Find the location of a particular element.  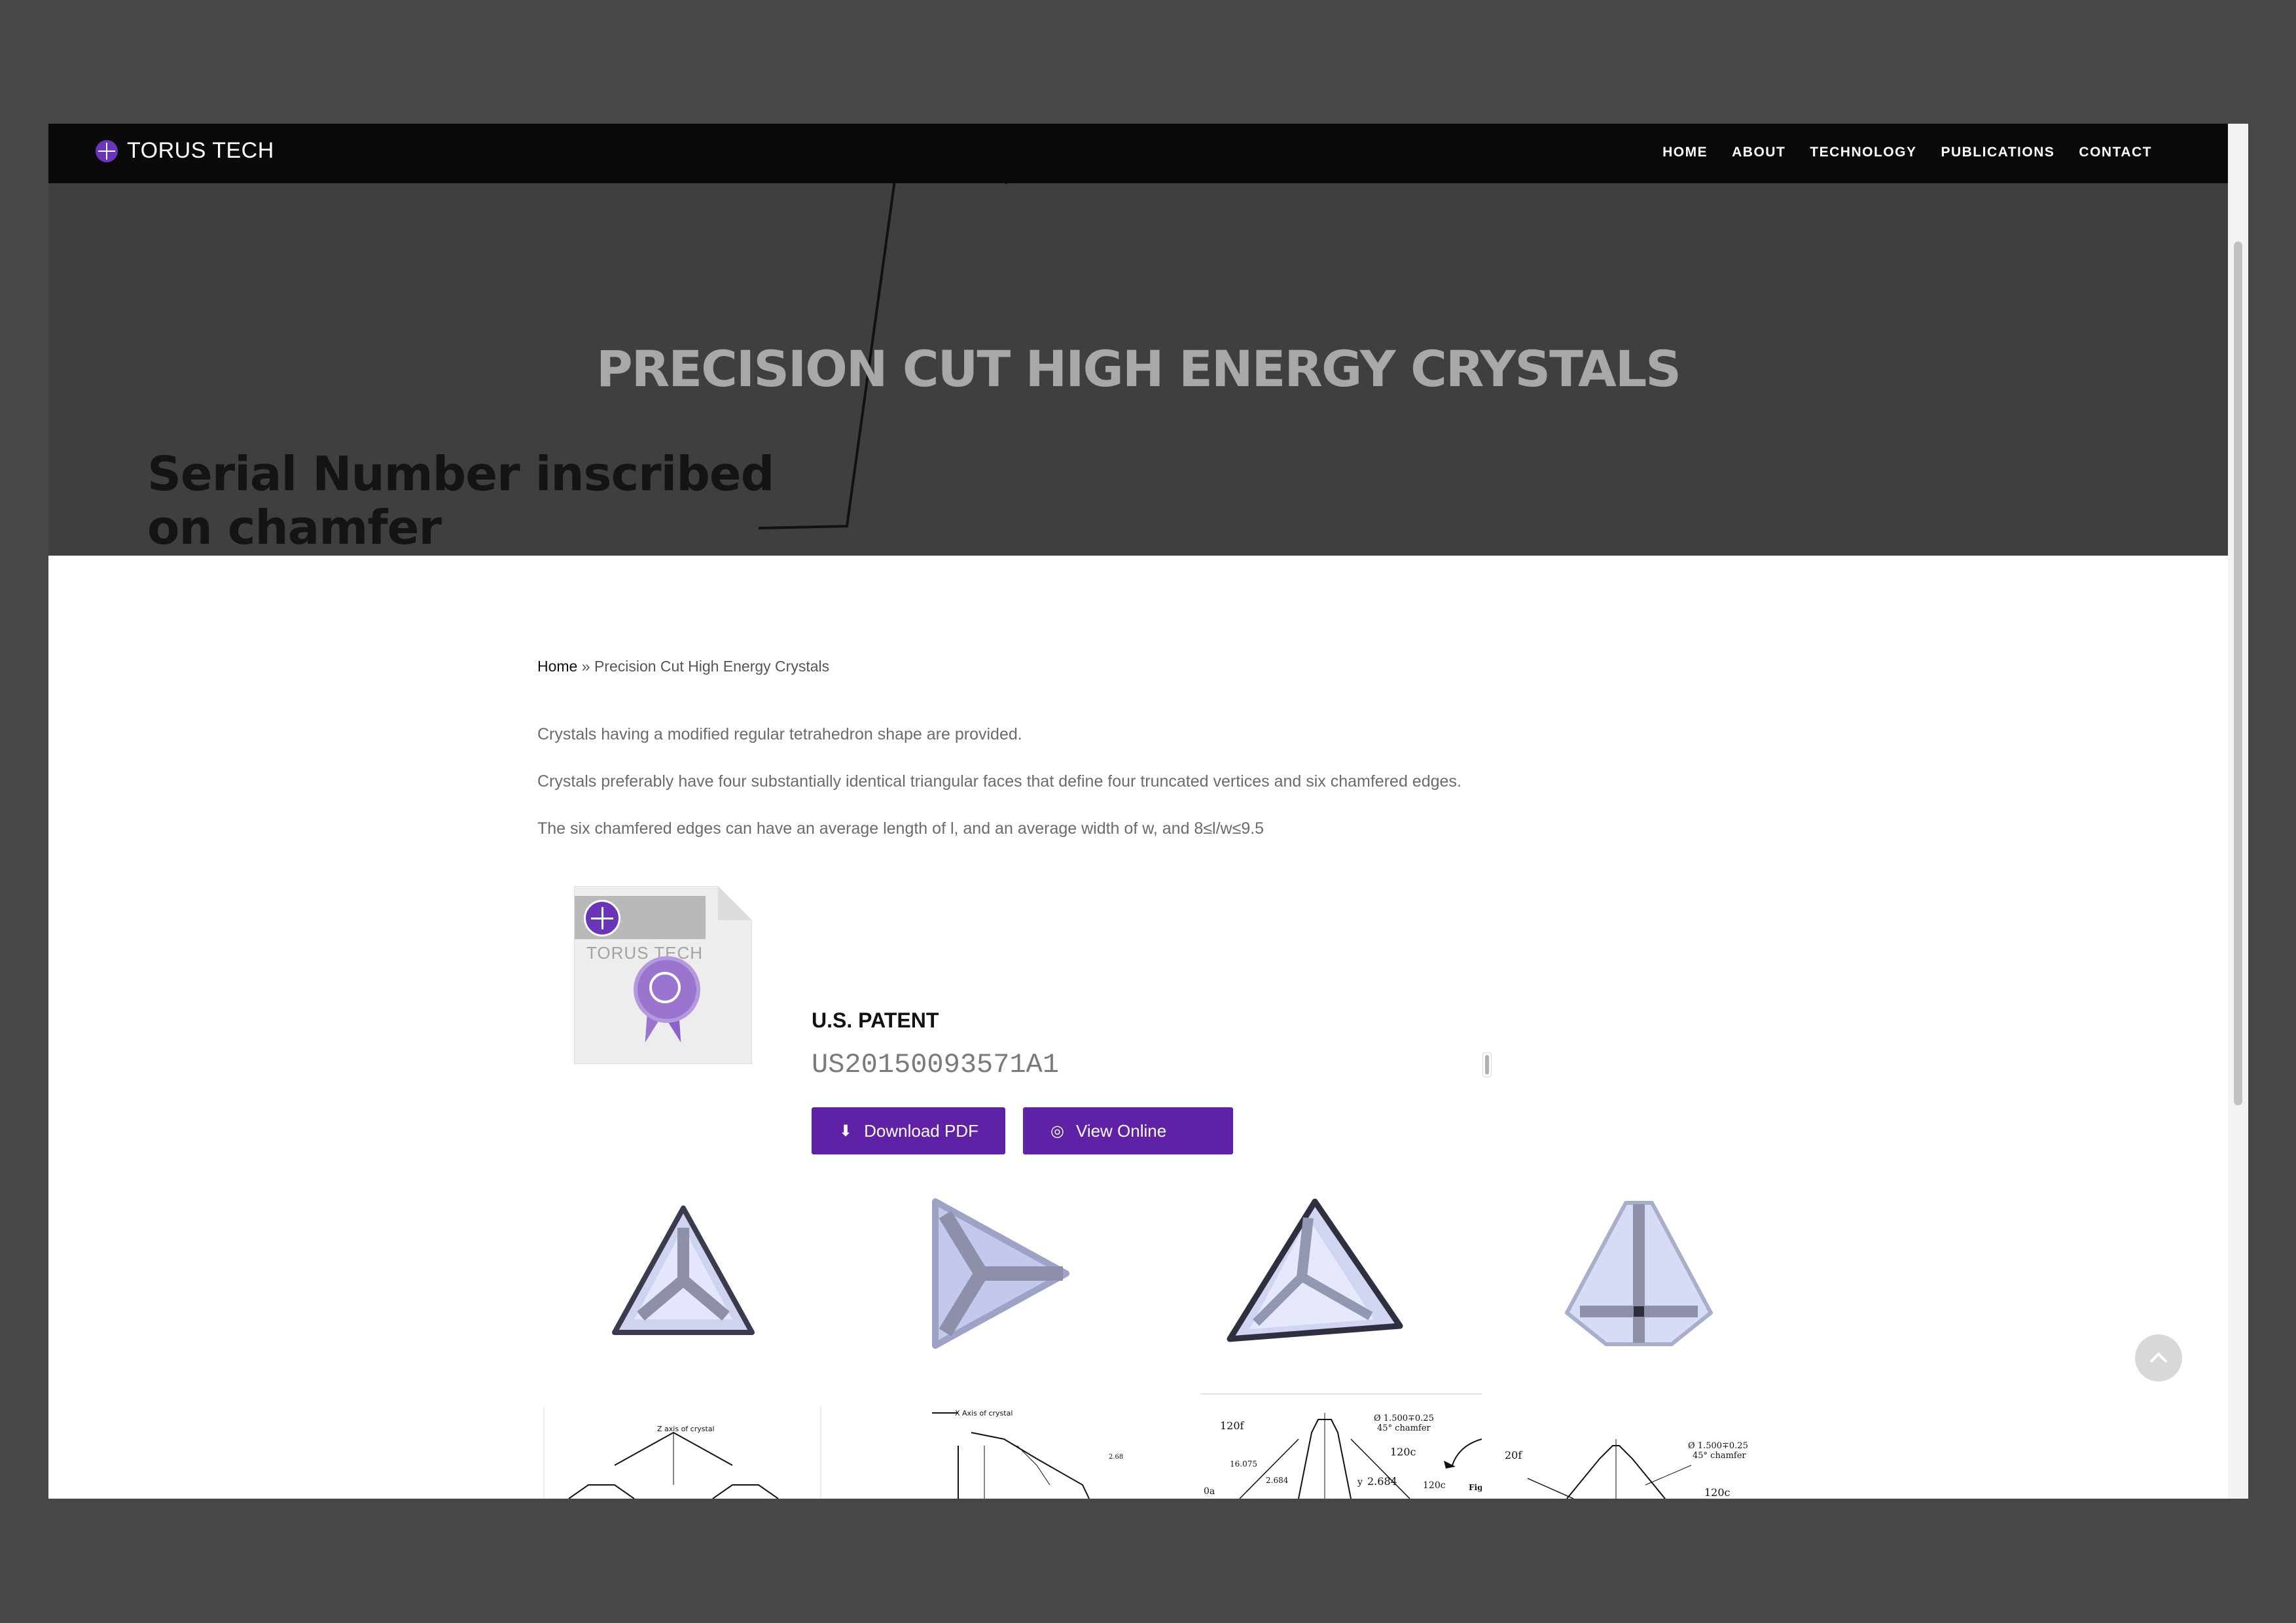

hero-background-caption: Serial Number inscribed on chamfer is located at coordinates (507, 501).